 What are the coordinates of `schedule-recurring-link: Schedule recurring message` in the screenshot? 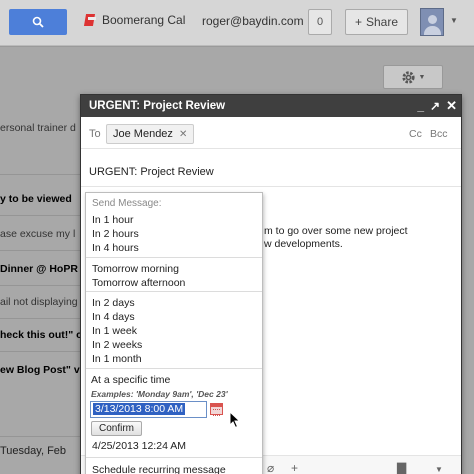 It's located at (159, 469).